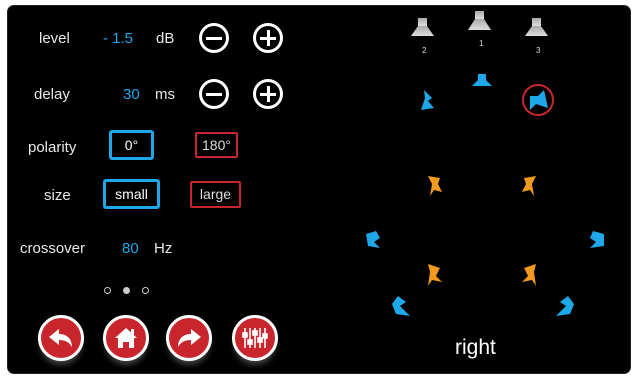 This screenshot has height=379, width=637. I want to click on front-speaker-1-number: 1, so click(481, 43).